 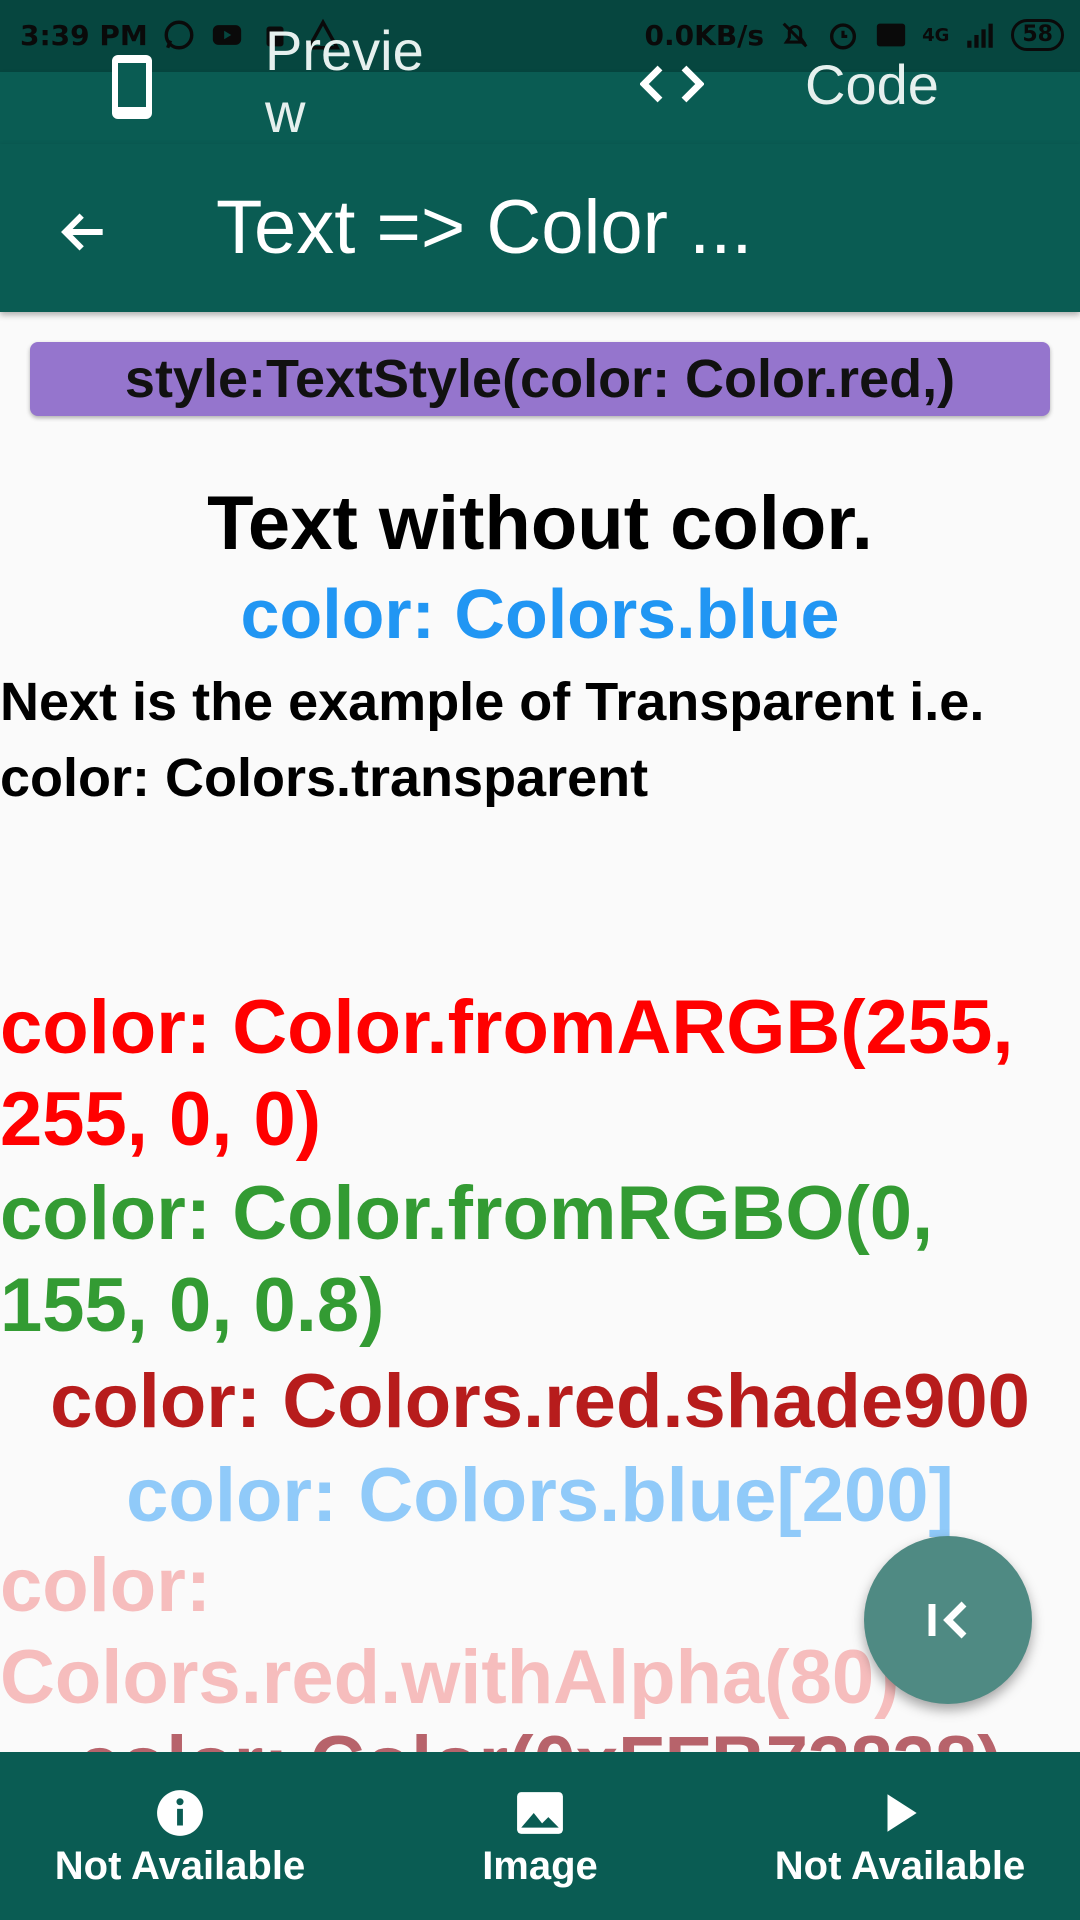 What do you see at coordinates (900, 1866) in the screenshot?
I see `nav-label-play: Not Available` at bounding box center [900, 1866].